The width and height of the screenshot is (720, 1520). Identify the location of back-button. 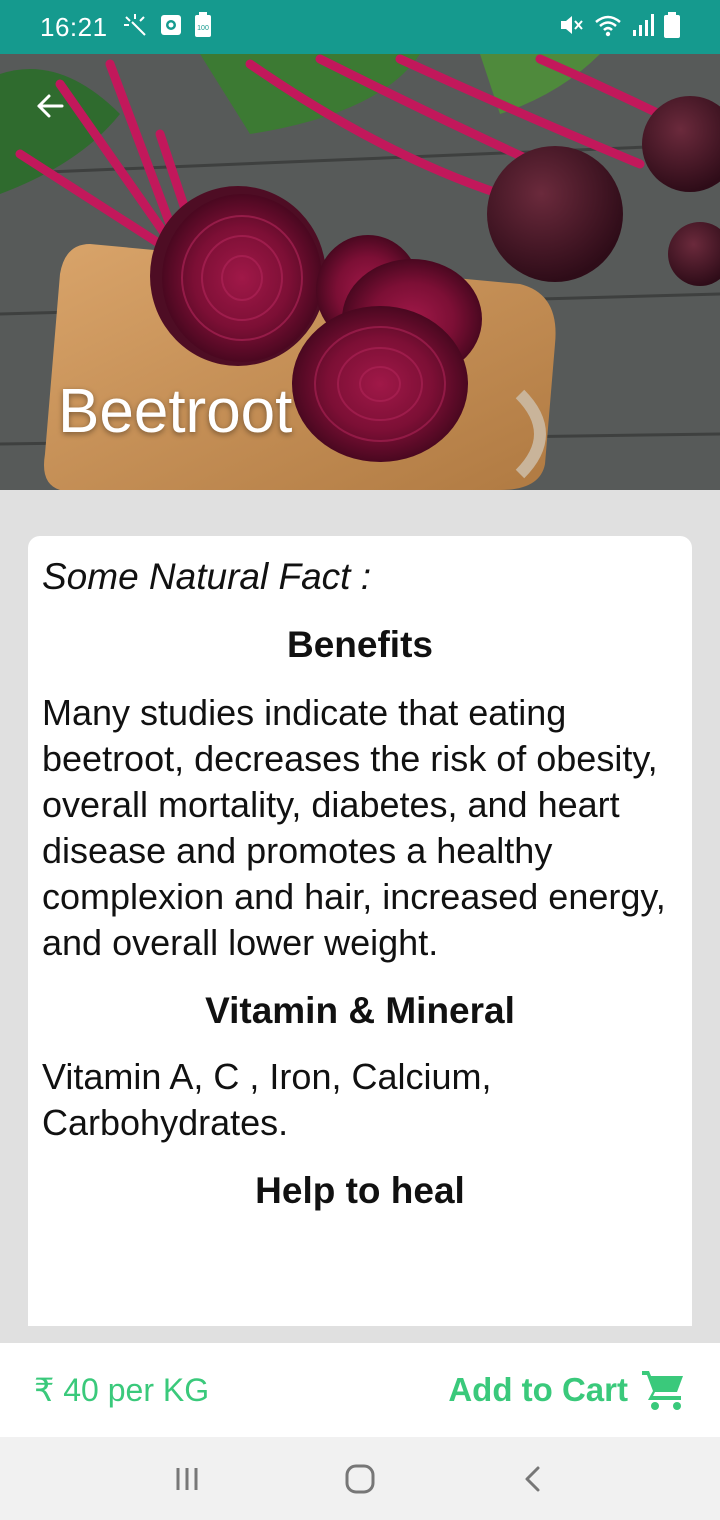
(50, 106).